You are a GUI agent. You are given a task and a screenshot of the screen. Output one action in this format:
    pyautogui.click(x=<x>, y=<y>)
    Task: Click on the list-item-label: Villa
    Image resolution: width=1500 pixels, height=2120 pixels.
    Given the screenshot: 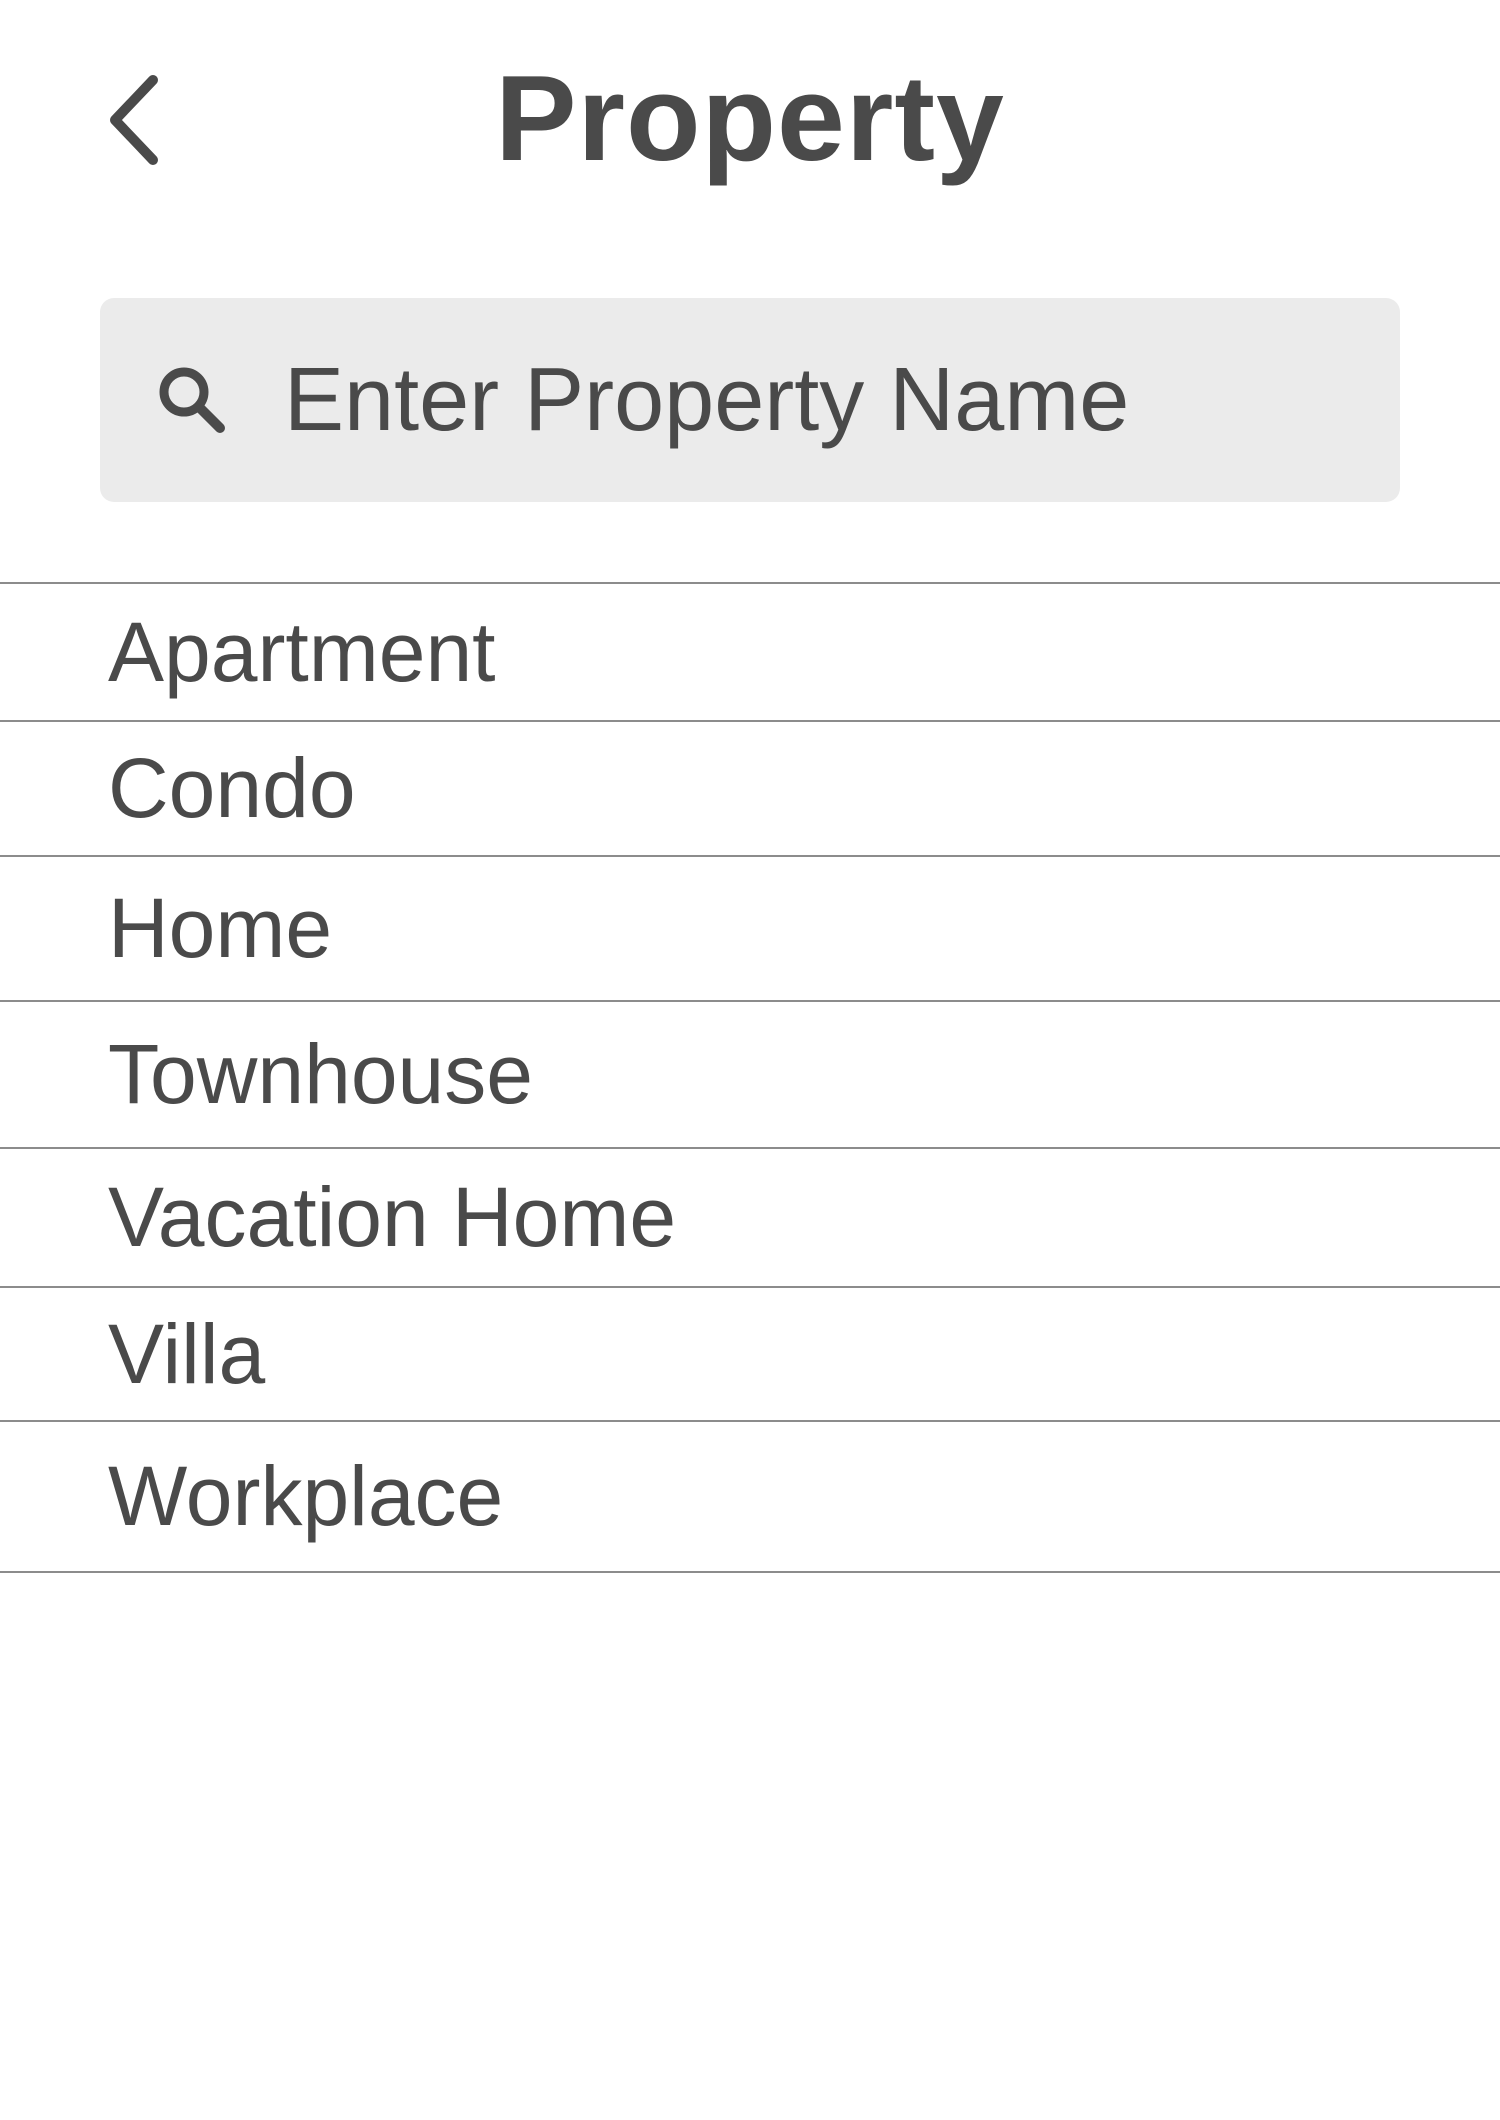 What is the action you would take?
    pyautogui.click(x=187, y=1353)
    